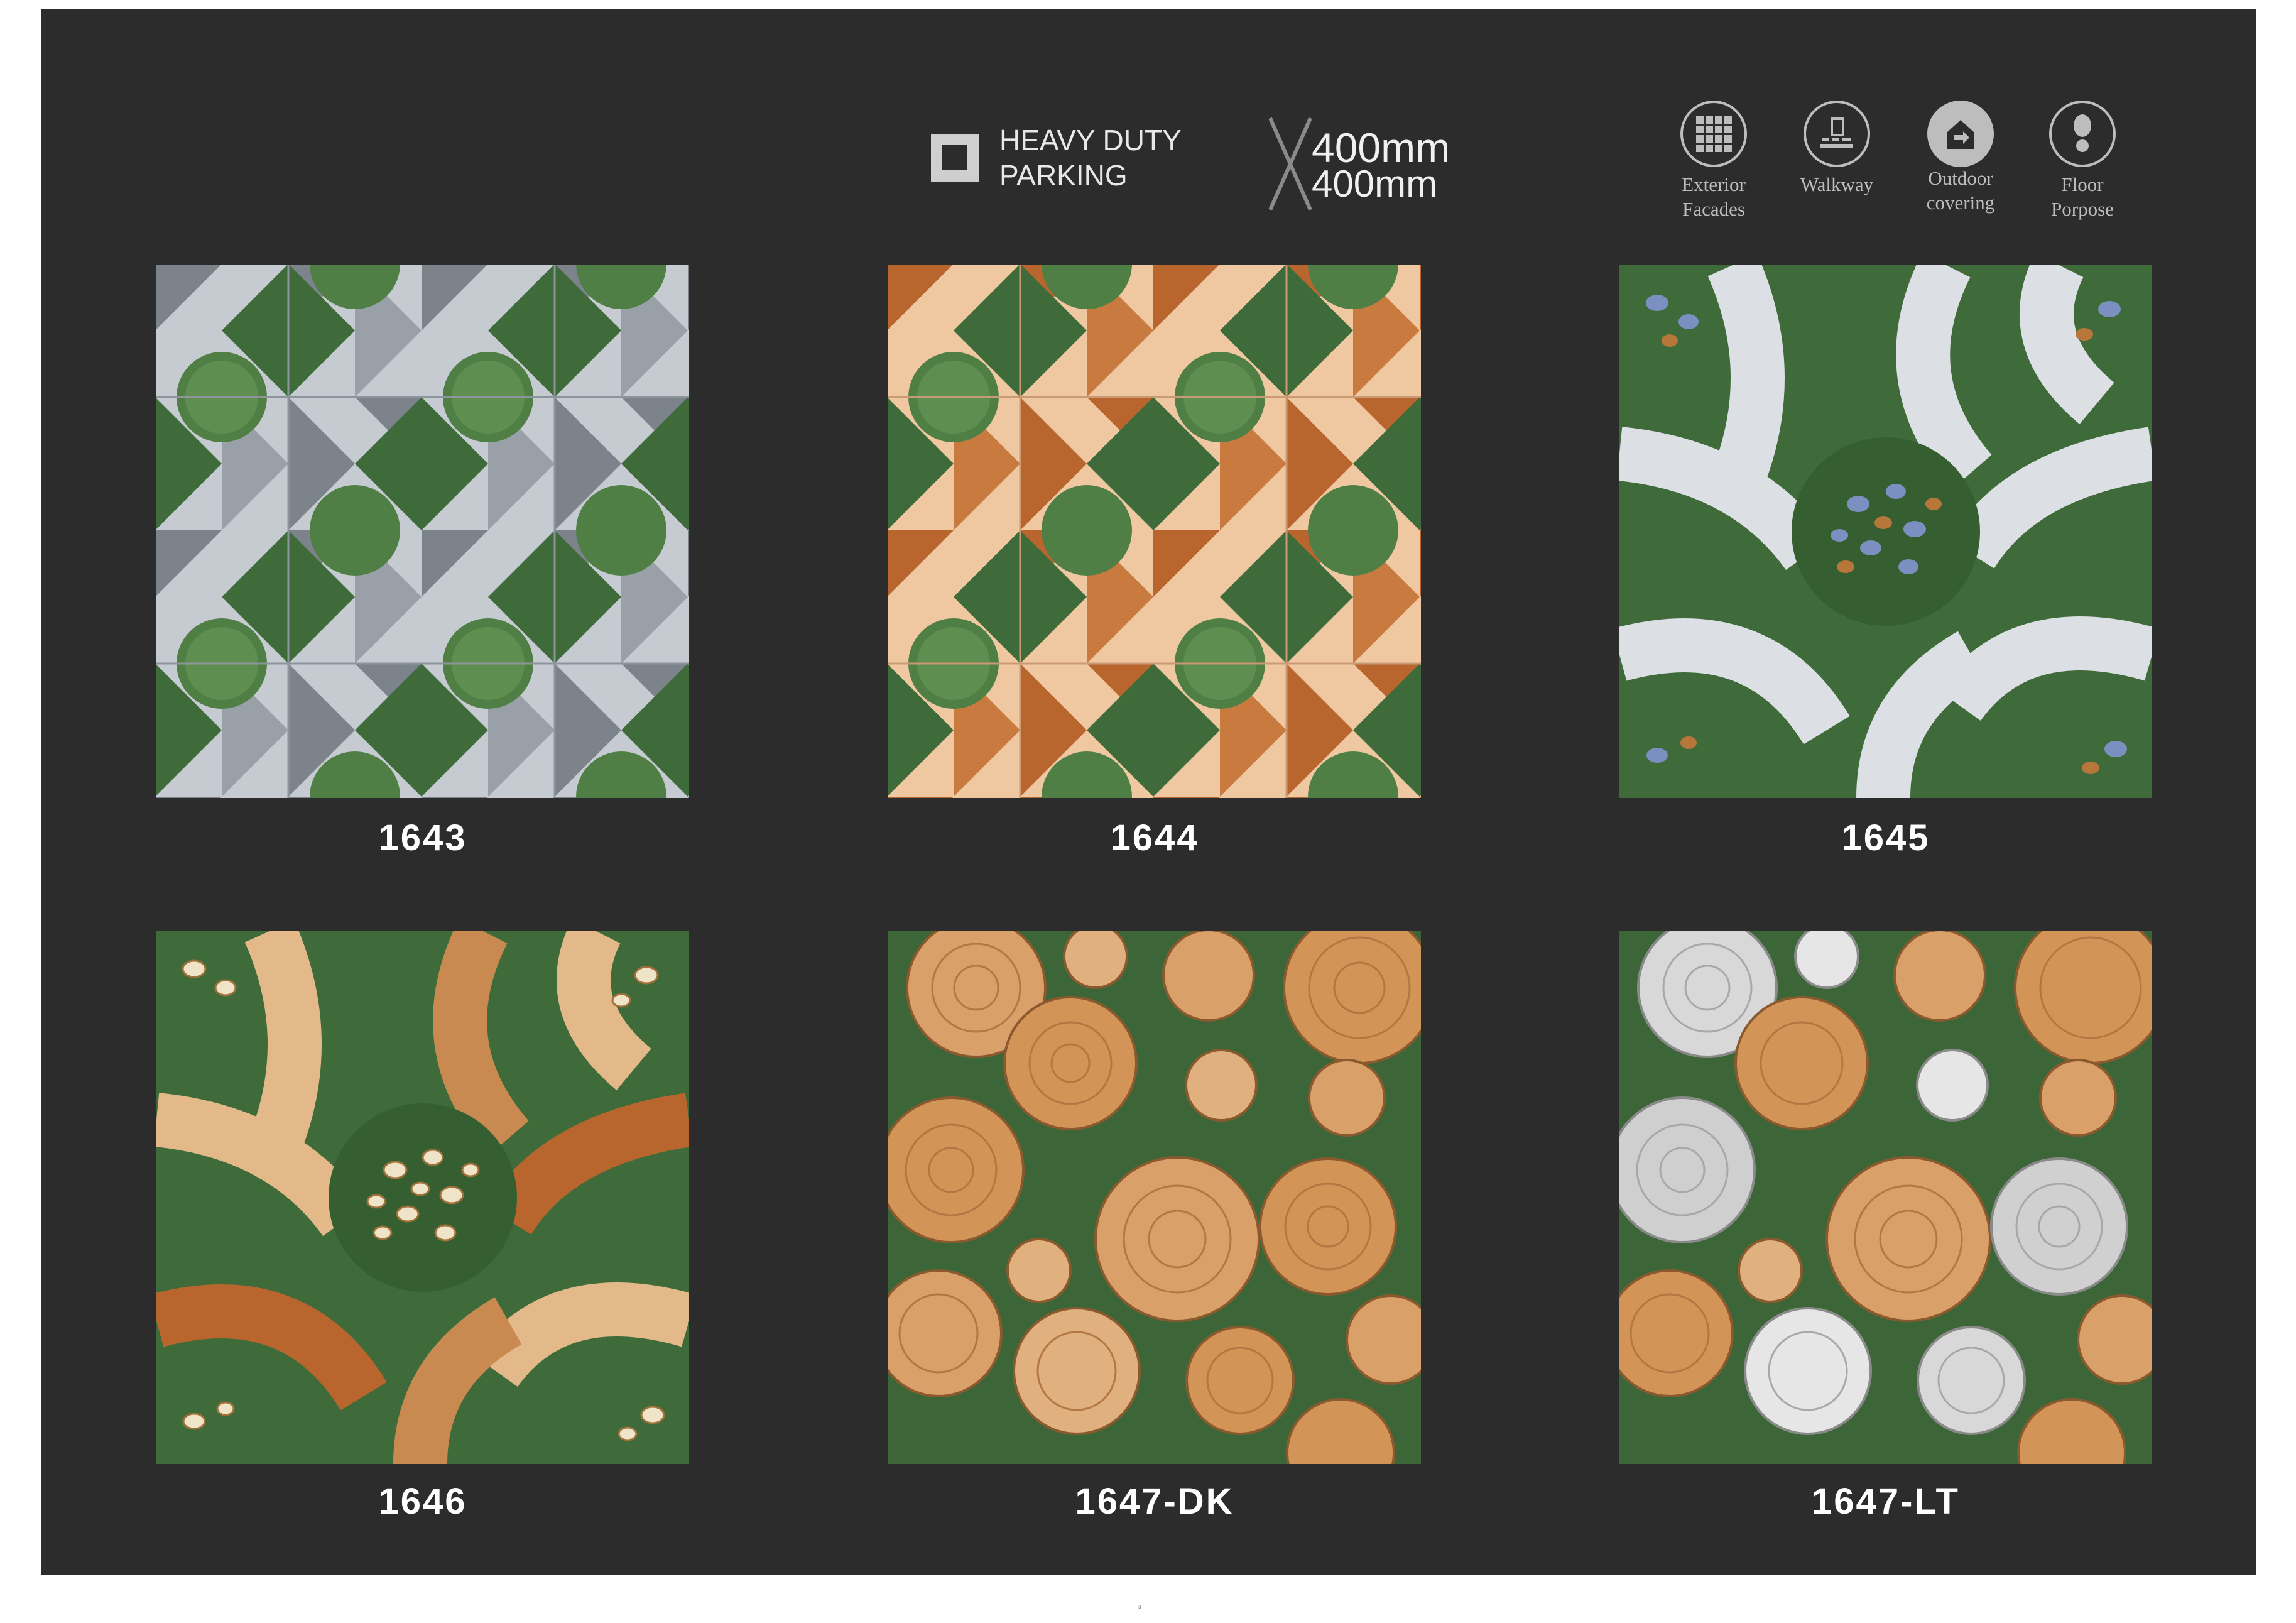  Describe the element at coordinates (1090, 158) in the screenshot. I see `badge-text: HEAVY DUTY PARKING` at that location.